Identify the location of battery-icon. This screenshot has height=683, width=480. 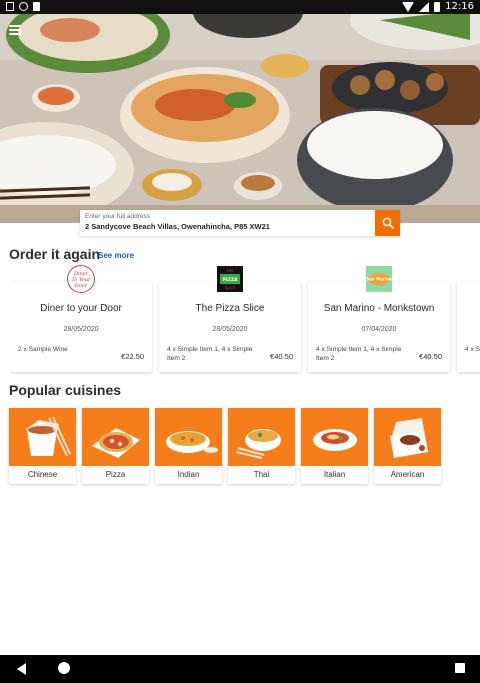
(437, 6).